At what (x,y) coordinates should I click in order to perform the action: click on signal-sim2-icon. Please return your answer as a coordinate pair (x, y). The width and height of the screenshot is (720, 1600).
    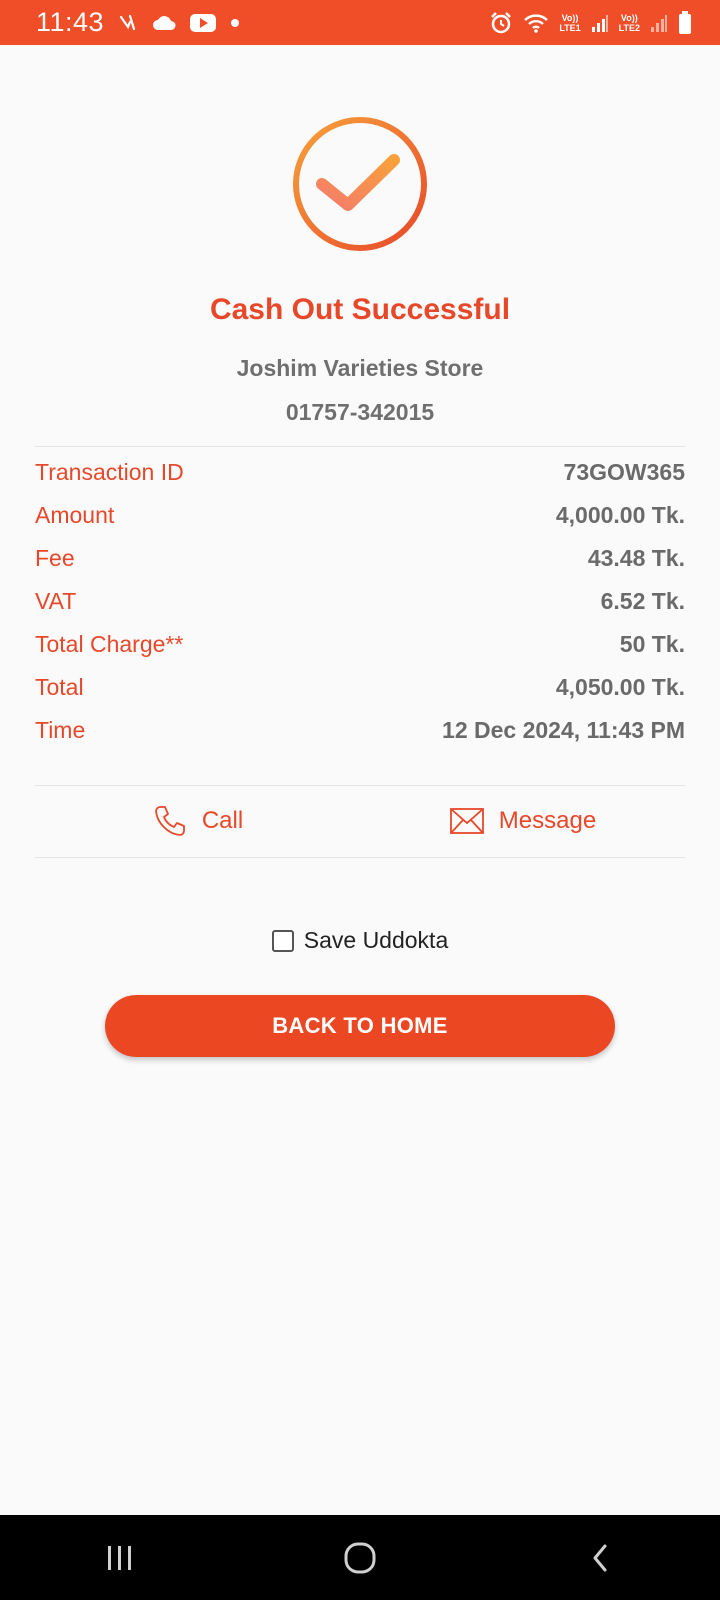
    Looking at the image, I should click on (659, 23).